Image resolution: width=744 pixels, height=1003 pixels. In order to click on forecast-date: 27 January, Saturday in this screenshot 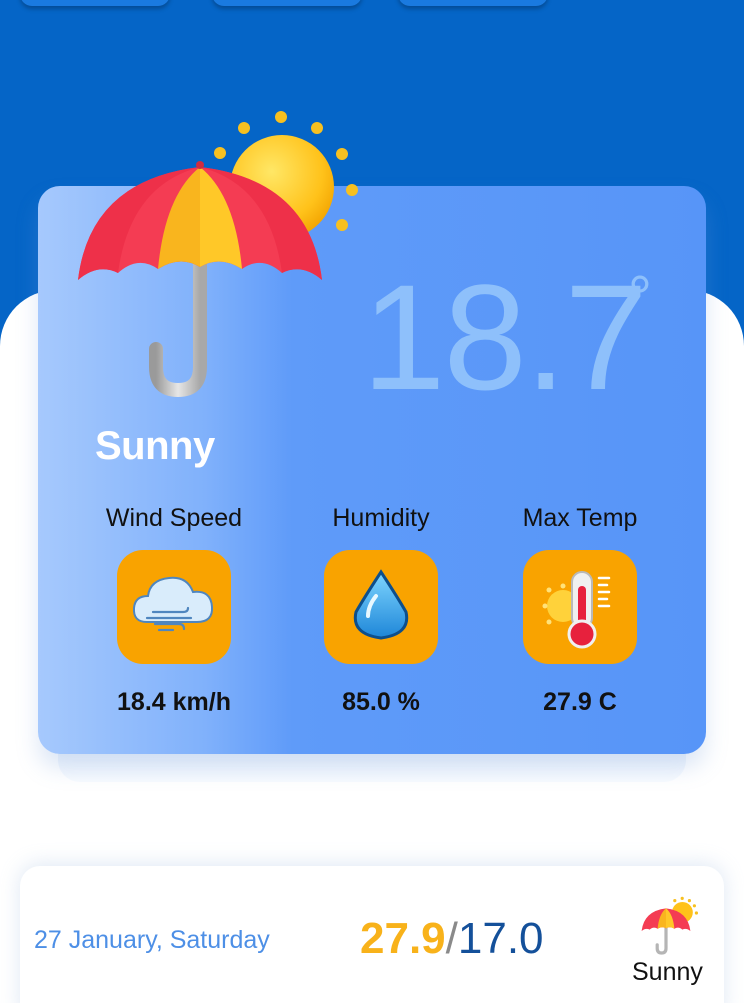, I will do `click(152, 940)`.